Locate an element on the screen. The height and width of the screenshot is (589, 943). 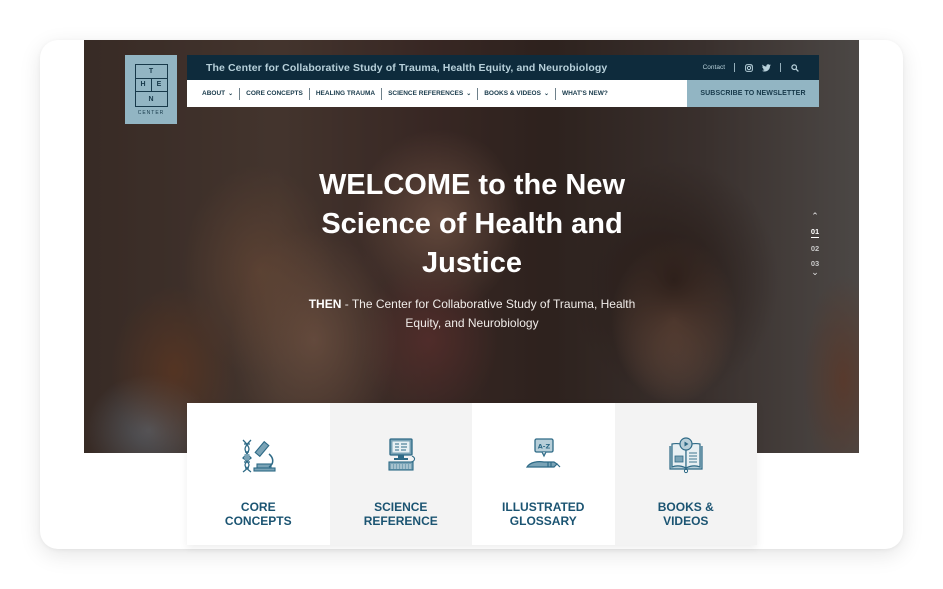
logo-letter: H is located at coordinates (143, 85).